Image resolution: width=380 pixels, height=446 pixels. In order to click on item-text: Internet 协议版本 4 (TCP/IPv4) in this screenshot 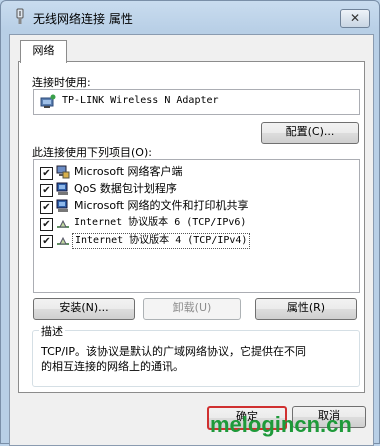, I will do `click(161, 241)`.